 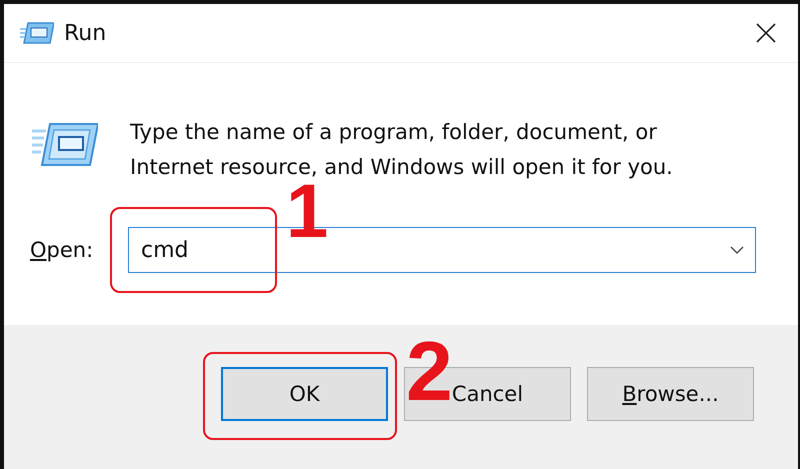 I want to click on open-label: Open:, so click(x=62, y=250).